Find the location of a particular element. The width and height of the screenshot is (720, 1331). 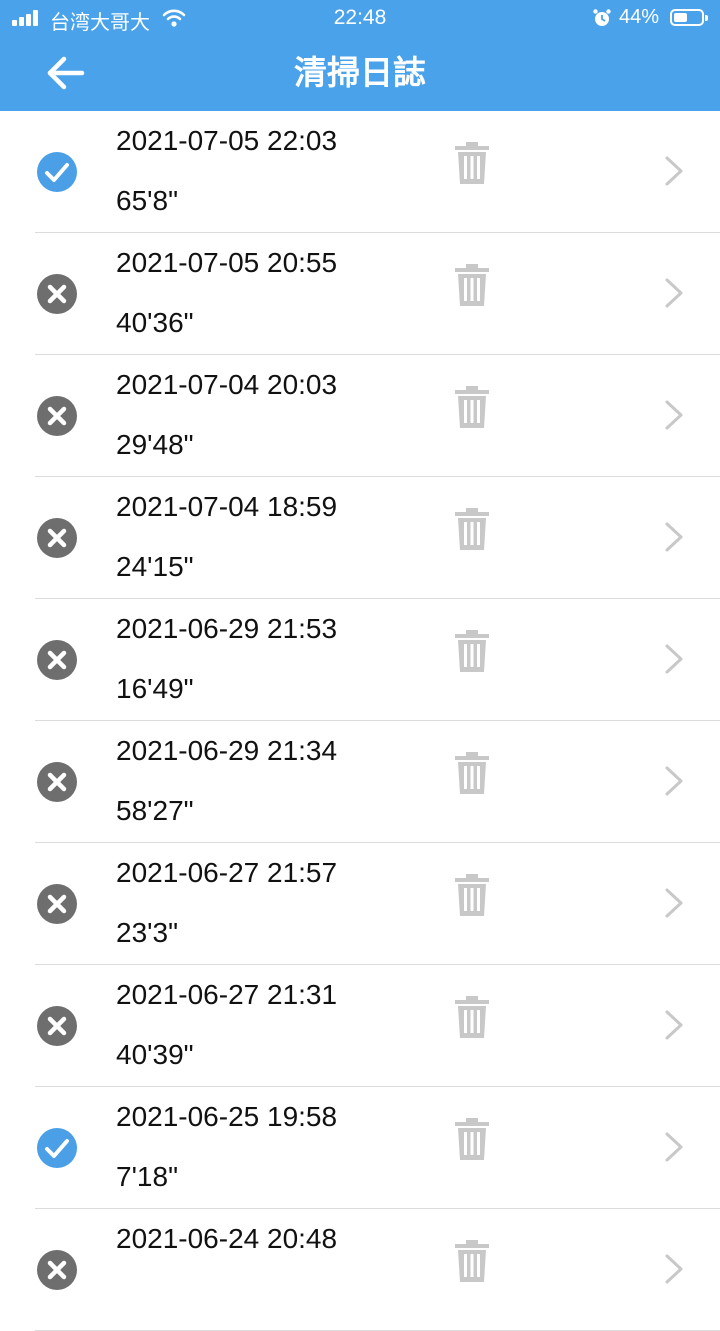

log-duration: 16'49" is located at coordinates (155, 688).